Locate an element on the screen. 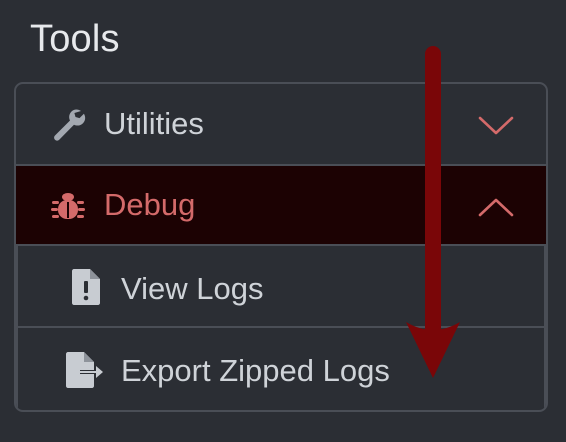  accordion-label-debug: Debug is located at coordinates (150, 204).